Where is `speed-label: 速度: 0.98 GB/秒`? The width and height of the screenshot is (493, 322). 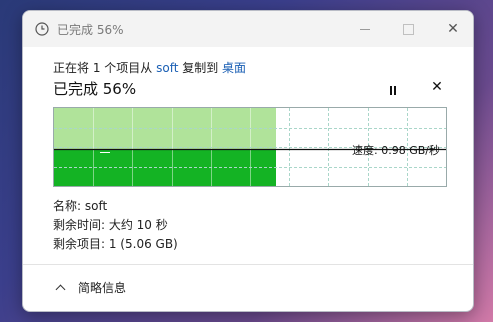
speed-label: 速度: 0.98 GB/秒 is located at coordinates (396, 150).